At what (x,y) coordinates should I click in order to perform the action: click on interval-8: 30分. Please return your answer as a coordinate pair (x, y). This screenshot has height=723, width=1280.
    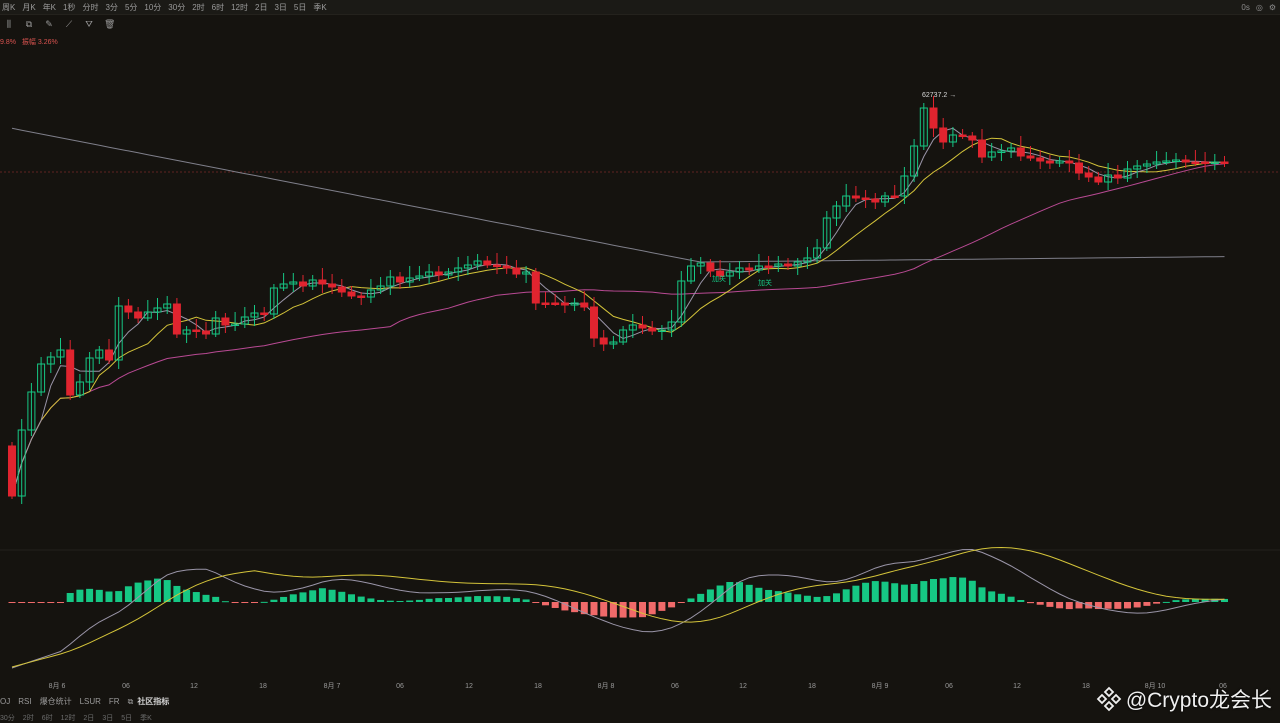
    Looking at the image, I should click on (176, 7).